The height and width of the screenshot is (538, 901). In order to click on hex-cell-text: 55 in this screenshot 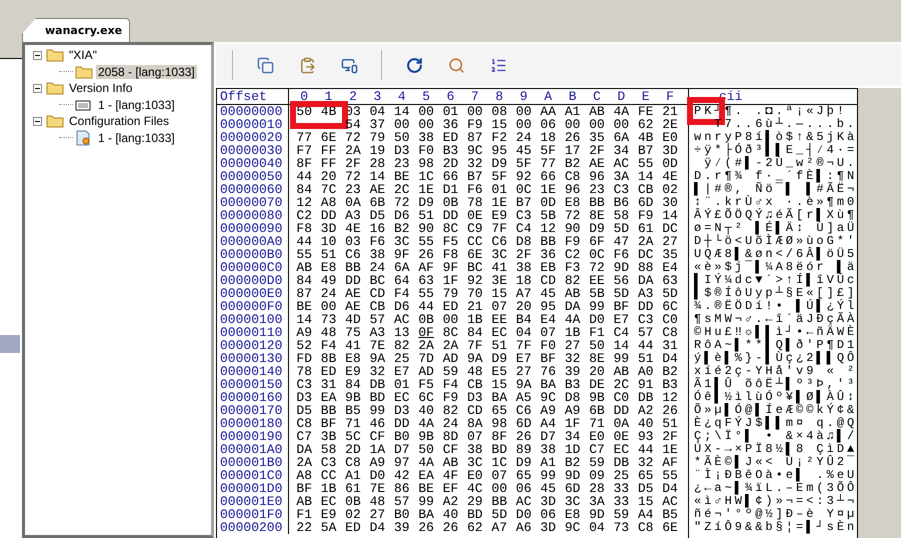, I will do `click(670, 475)`.